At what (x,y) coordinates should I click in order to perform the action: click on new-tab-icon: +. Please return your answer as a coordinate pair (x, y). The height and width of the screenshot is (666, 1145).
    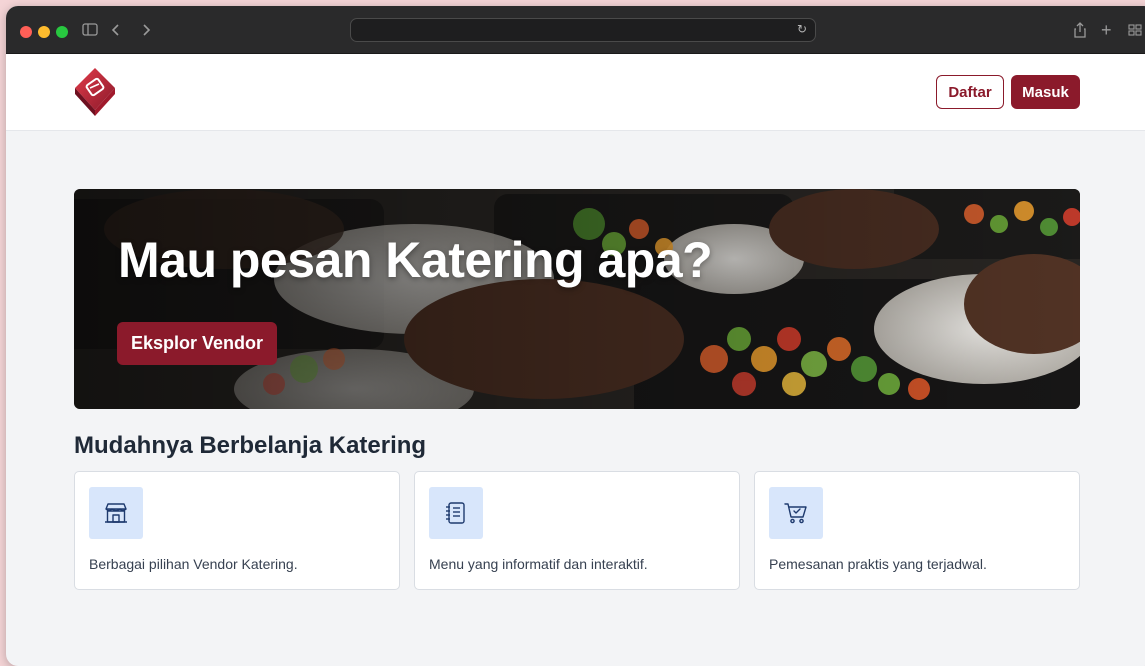
    Looking at the image, I should click on (1106, 30).